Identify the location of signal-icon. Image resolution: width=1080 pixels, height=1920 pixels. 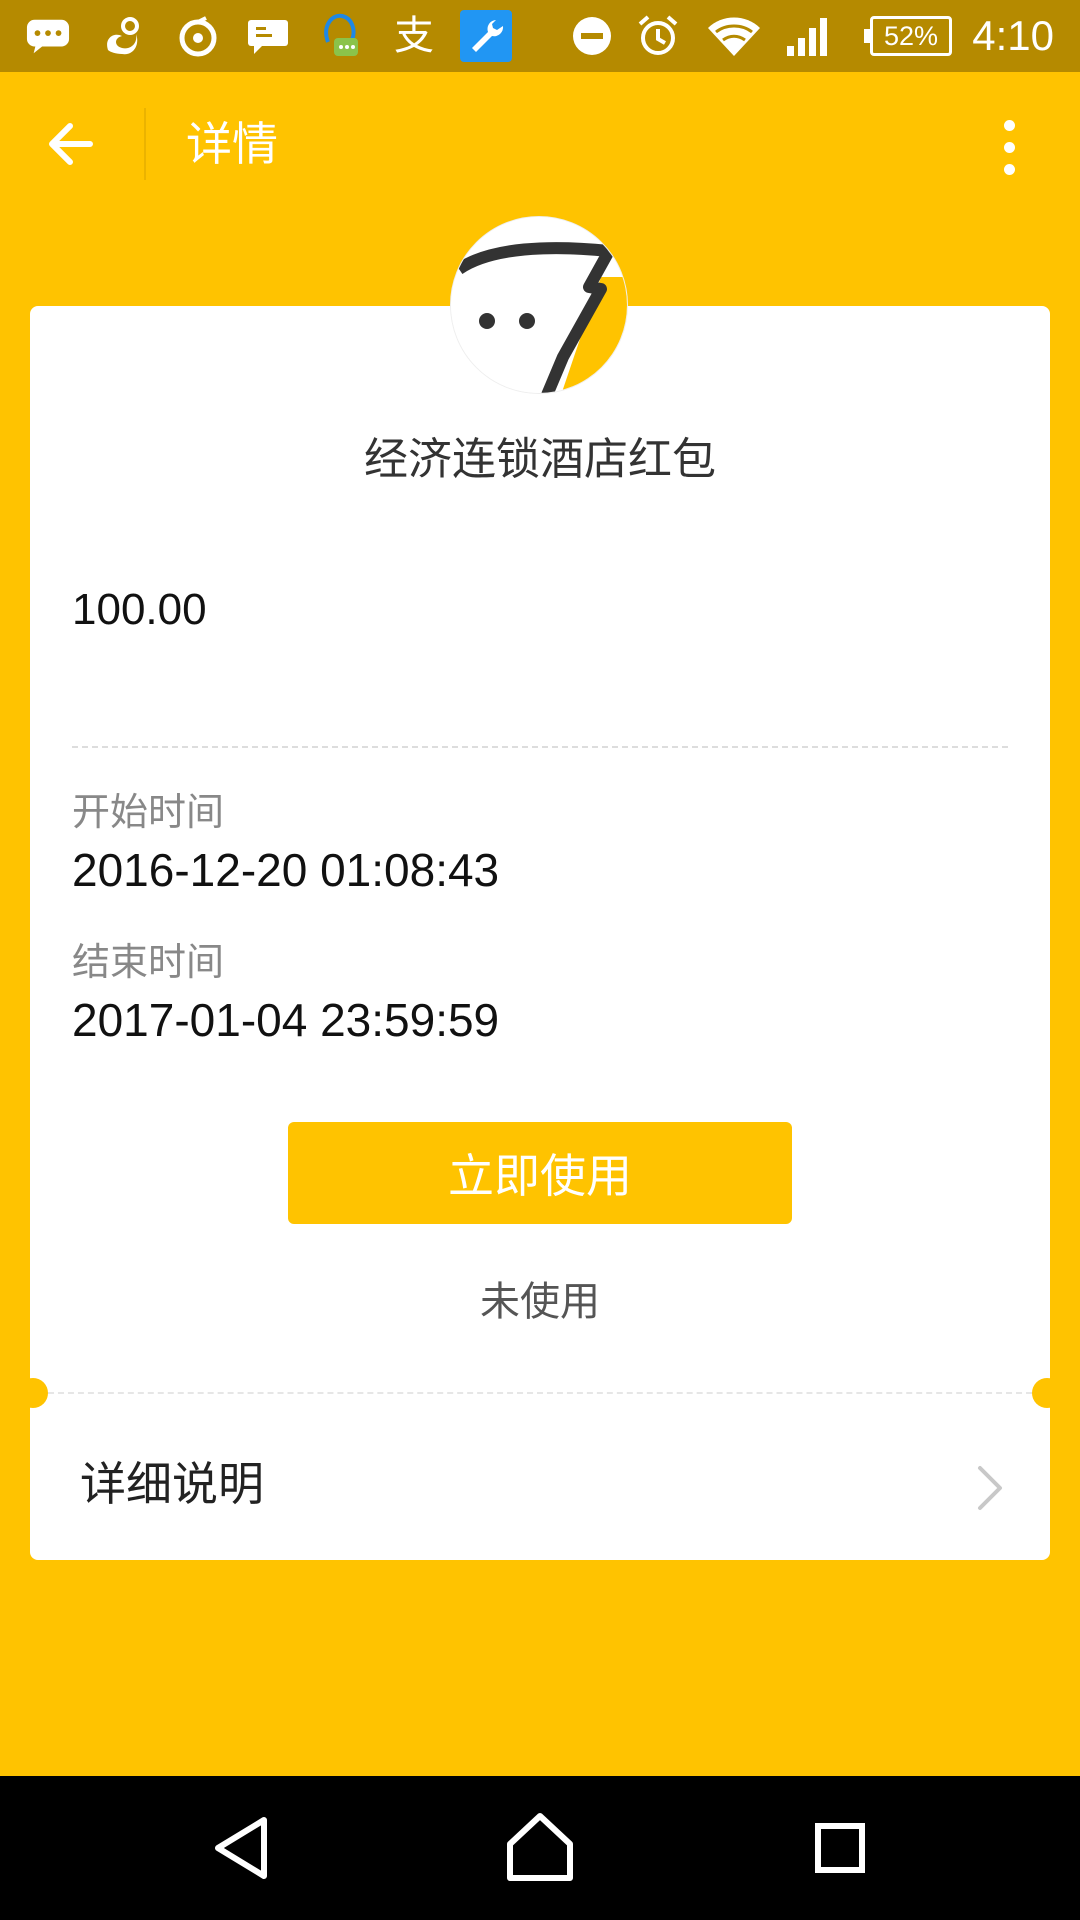
(809, 36).